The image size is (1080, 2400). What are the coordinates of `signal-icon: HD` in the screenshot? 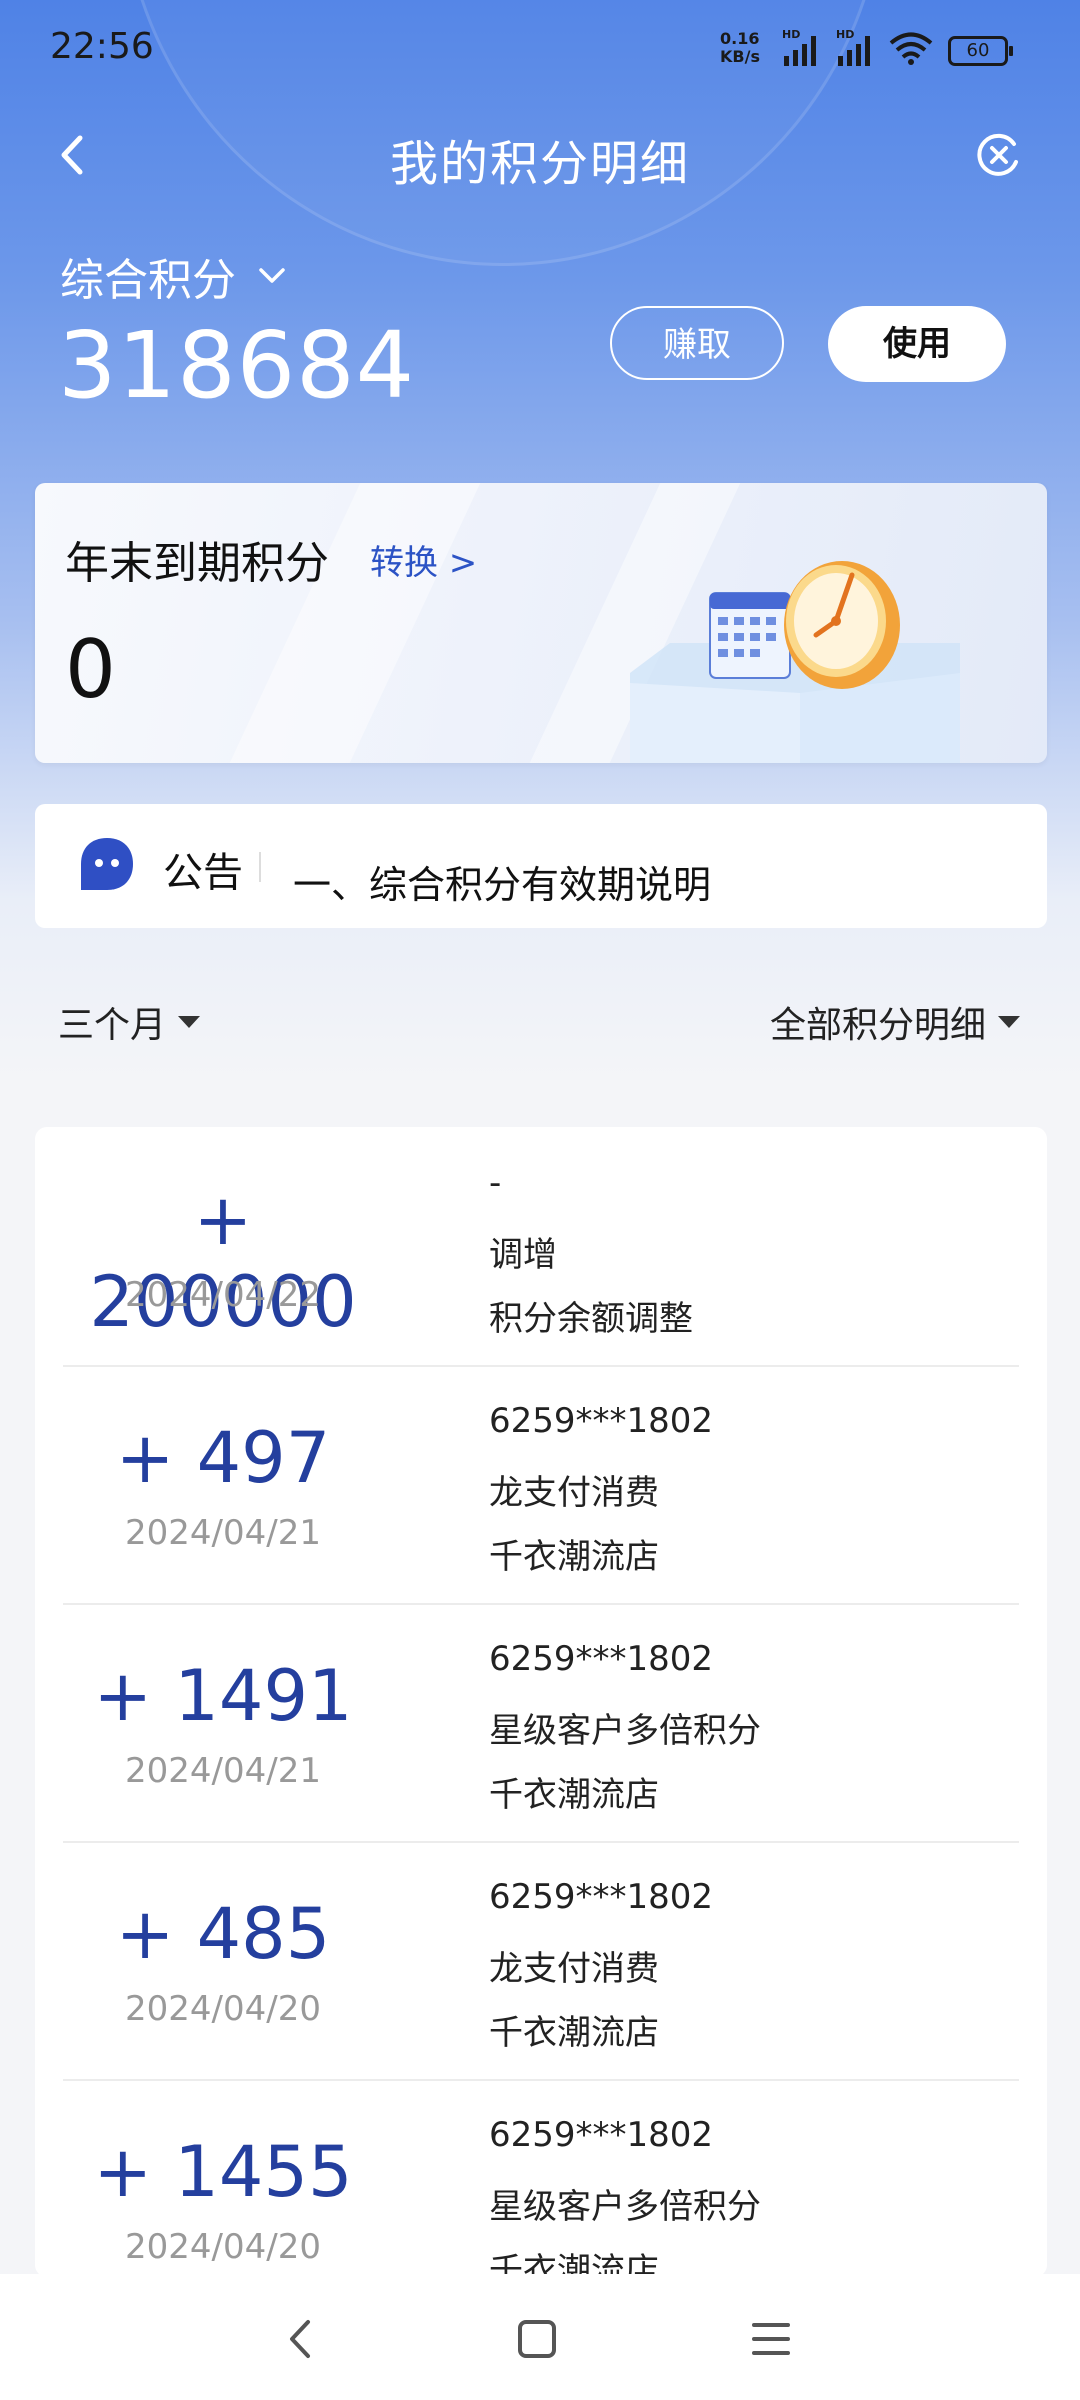 It's located at (800, 47).